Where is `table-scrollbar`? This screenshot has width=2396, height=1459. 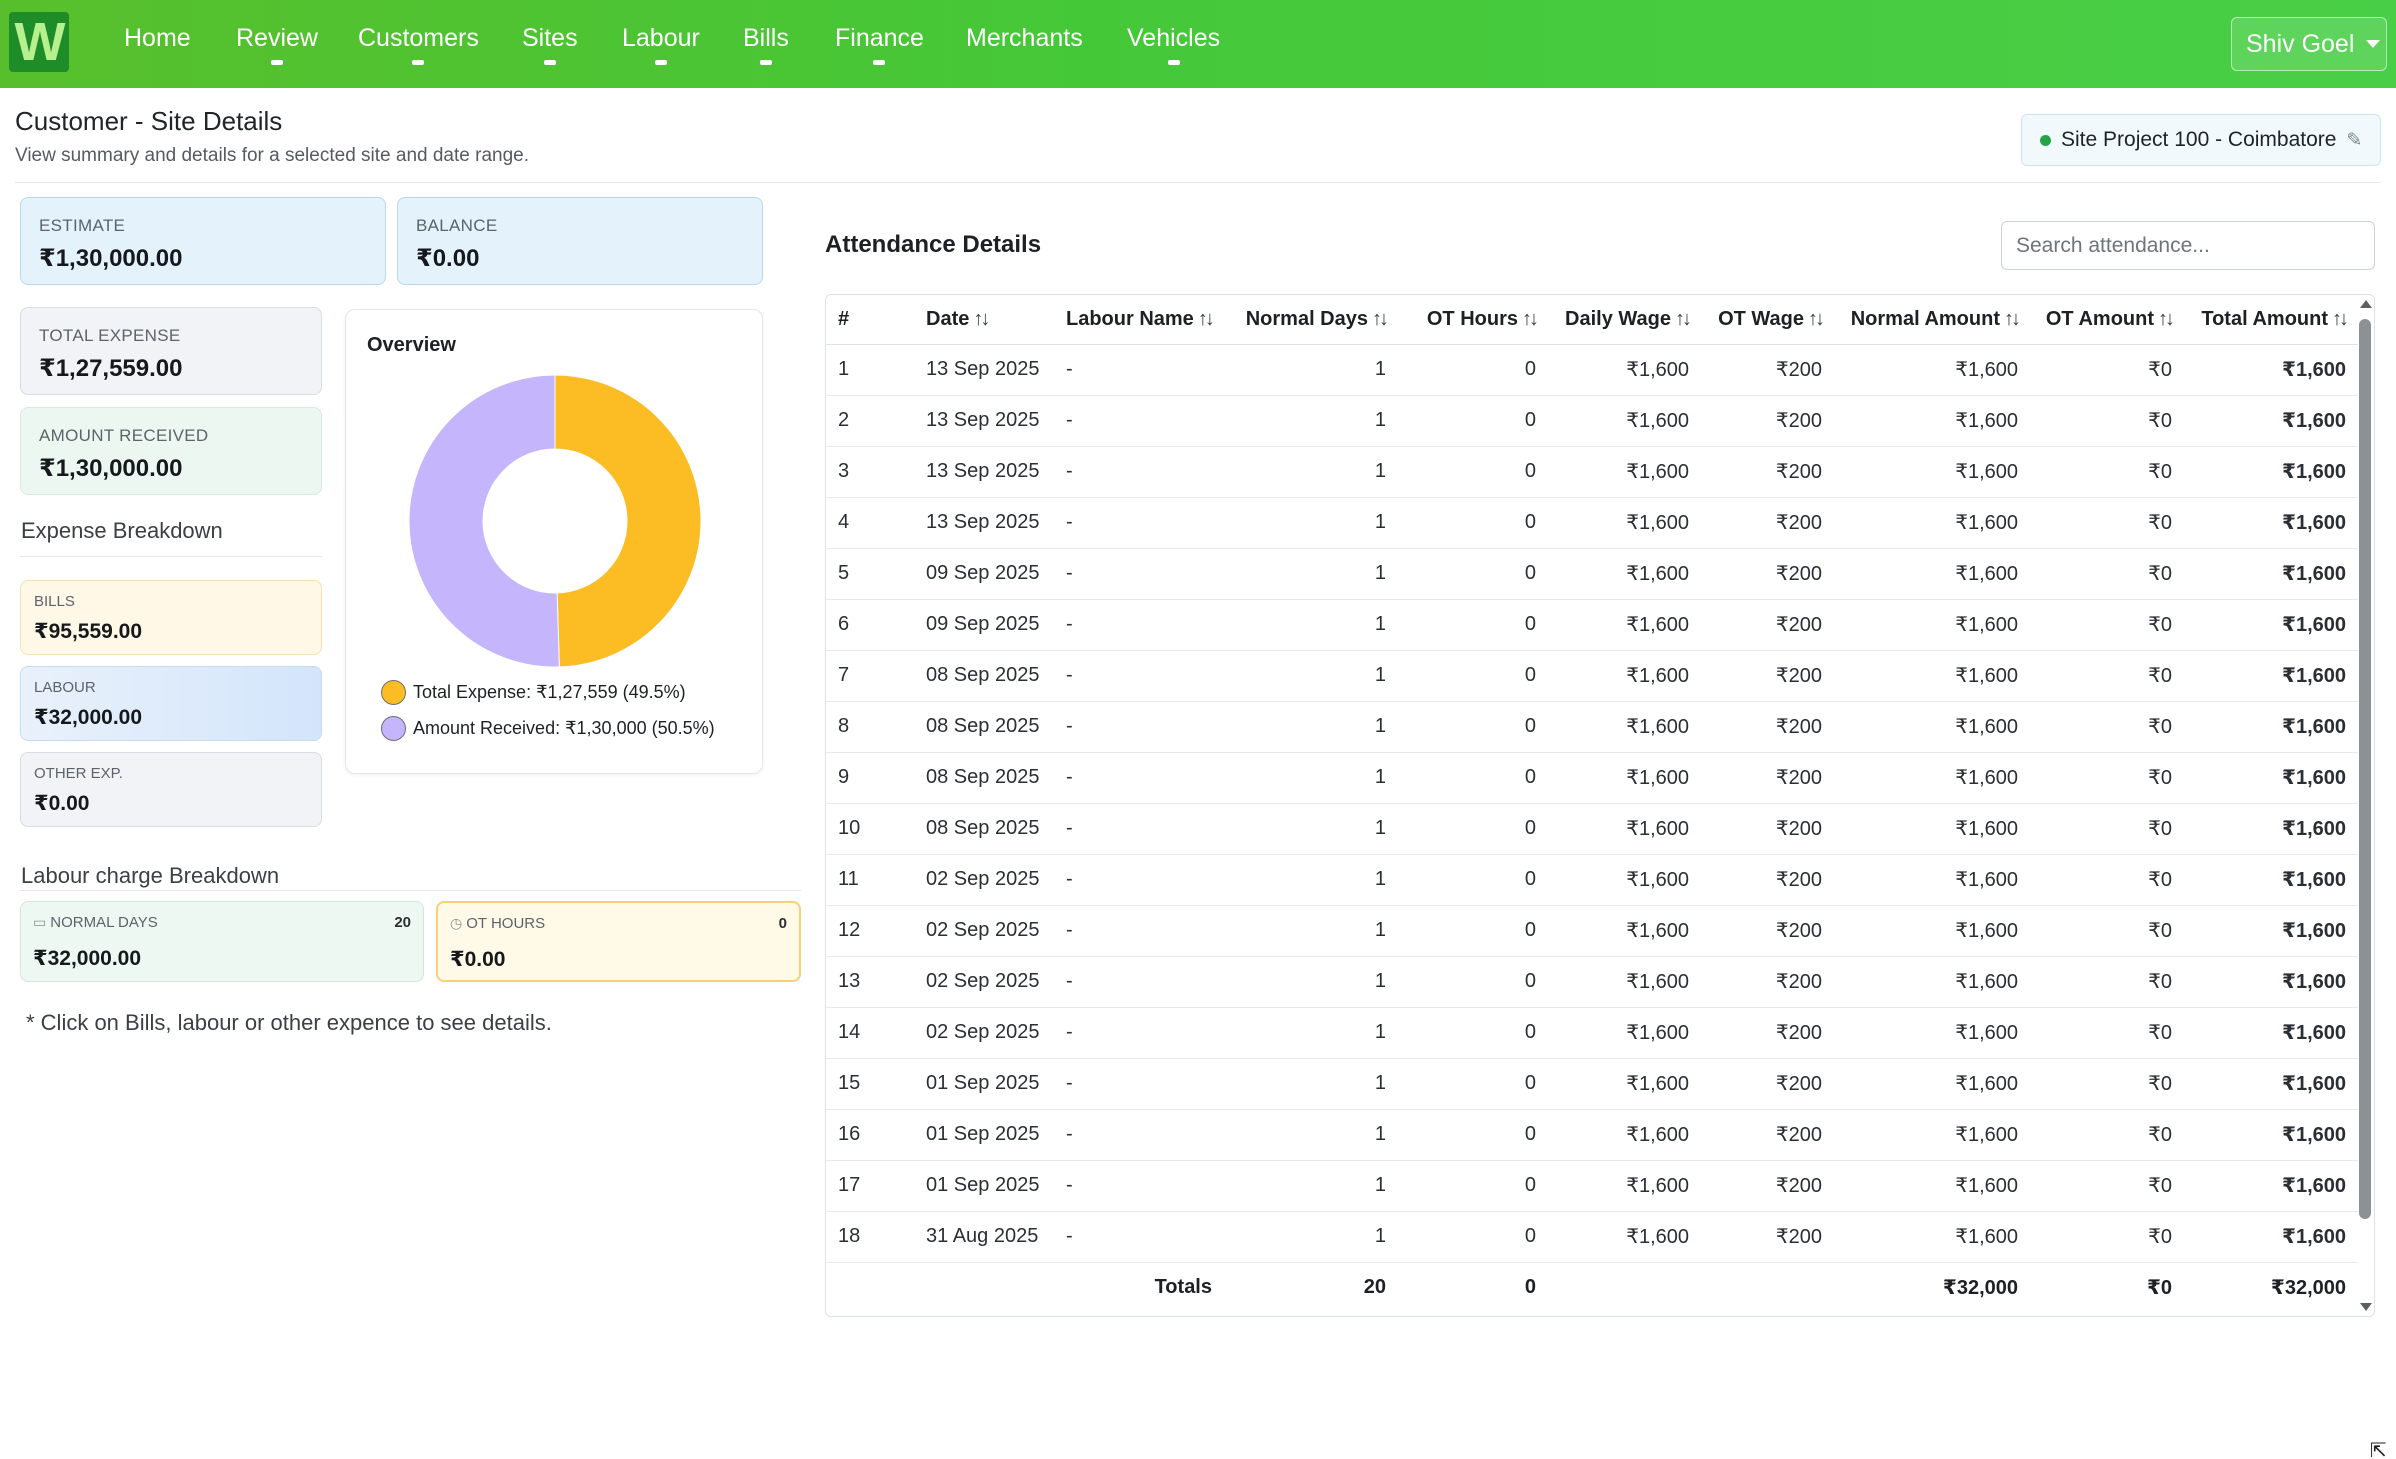
table-scrollbar is located at coordinates (2365, 805).